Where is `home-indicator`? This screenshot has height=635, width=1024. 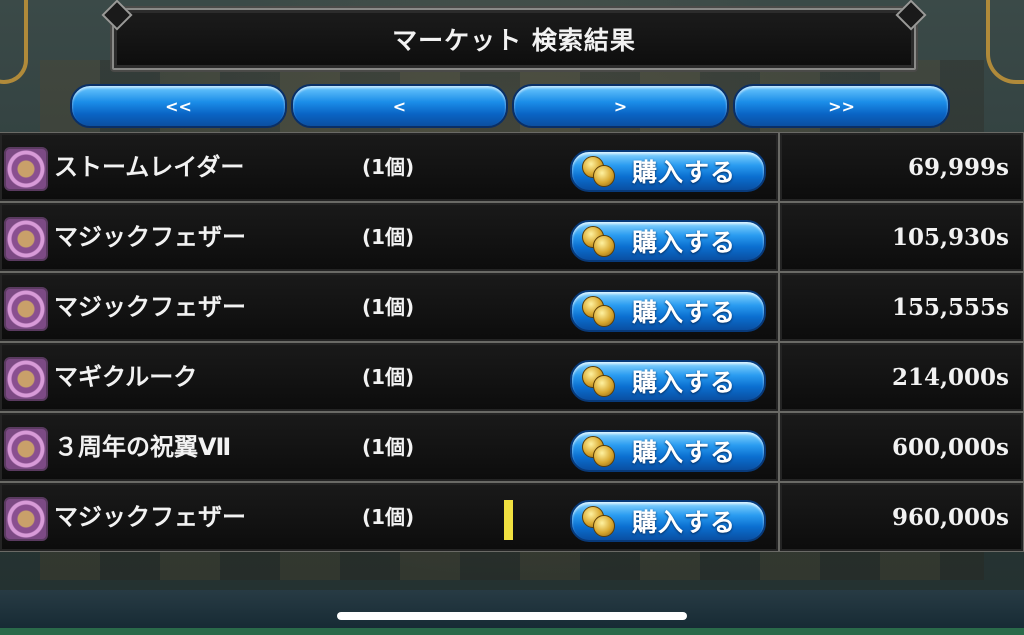
home-indicator is located at coordinates (512, 616).